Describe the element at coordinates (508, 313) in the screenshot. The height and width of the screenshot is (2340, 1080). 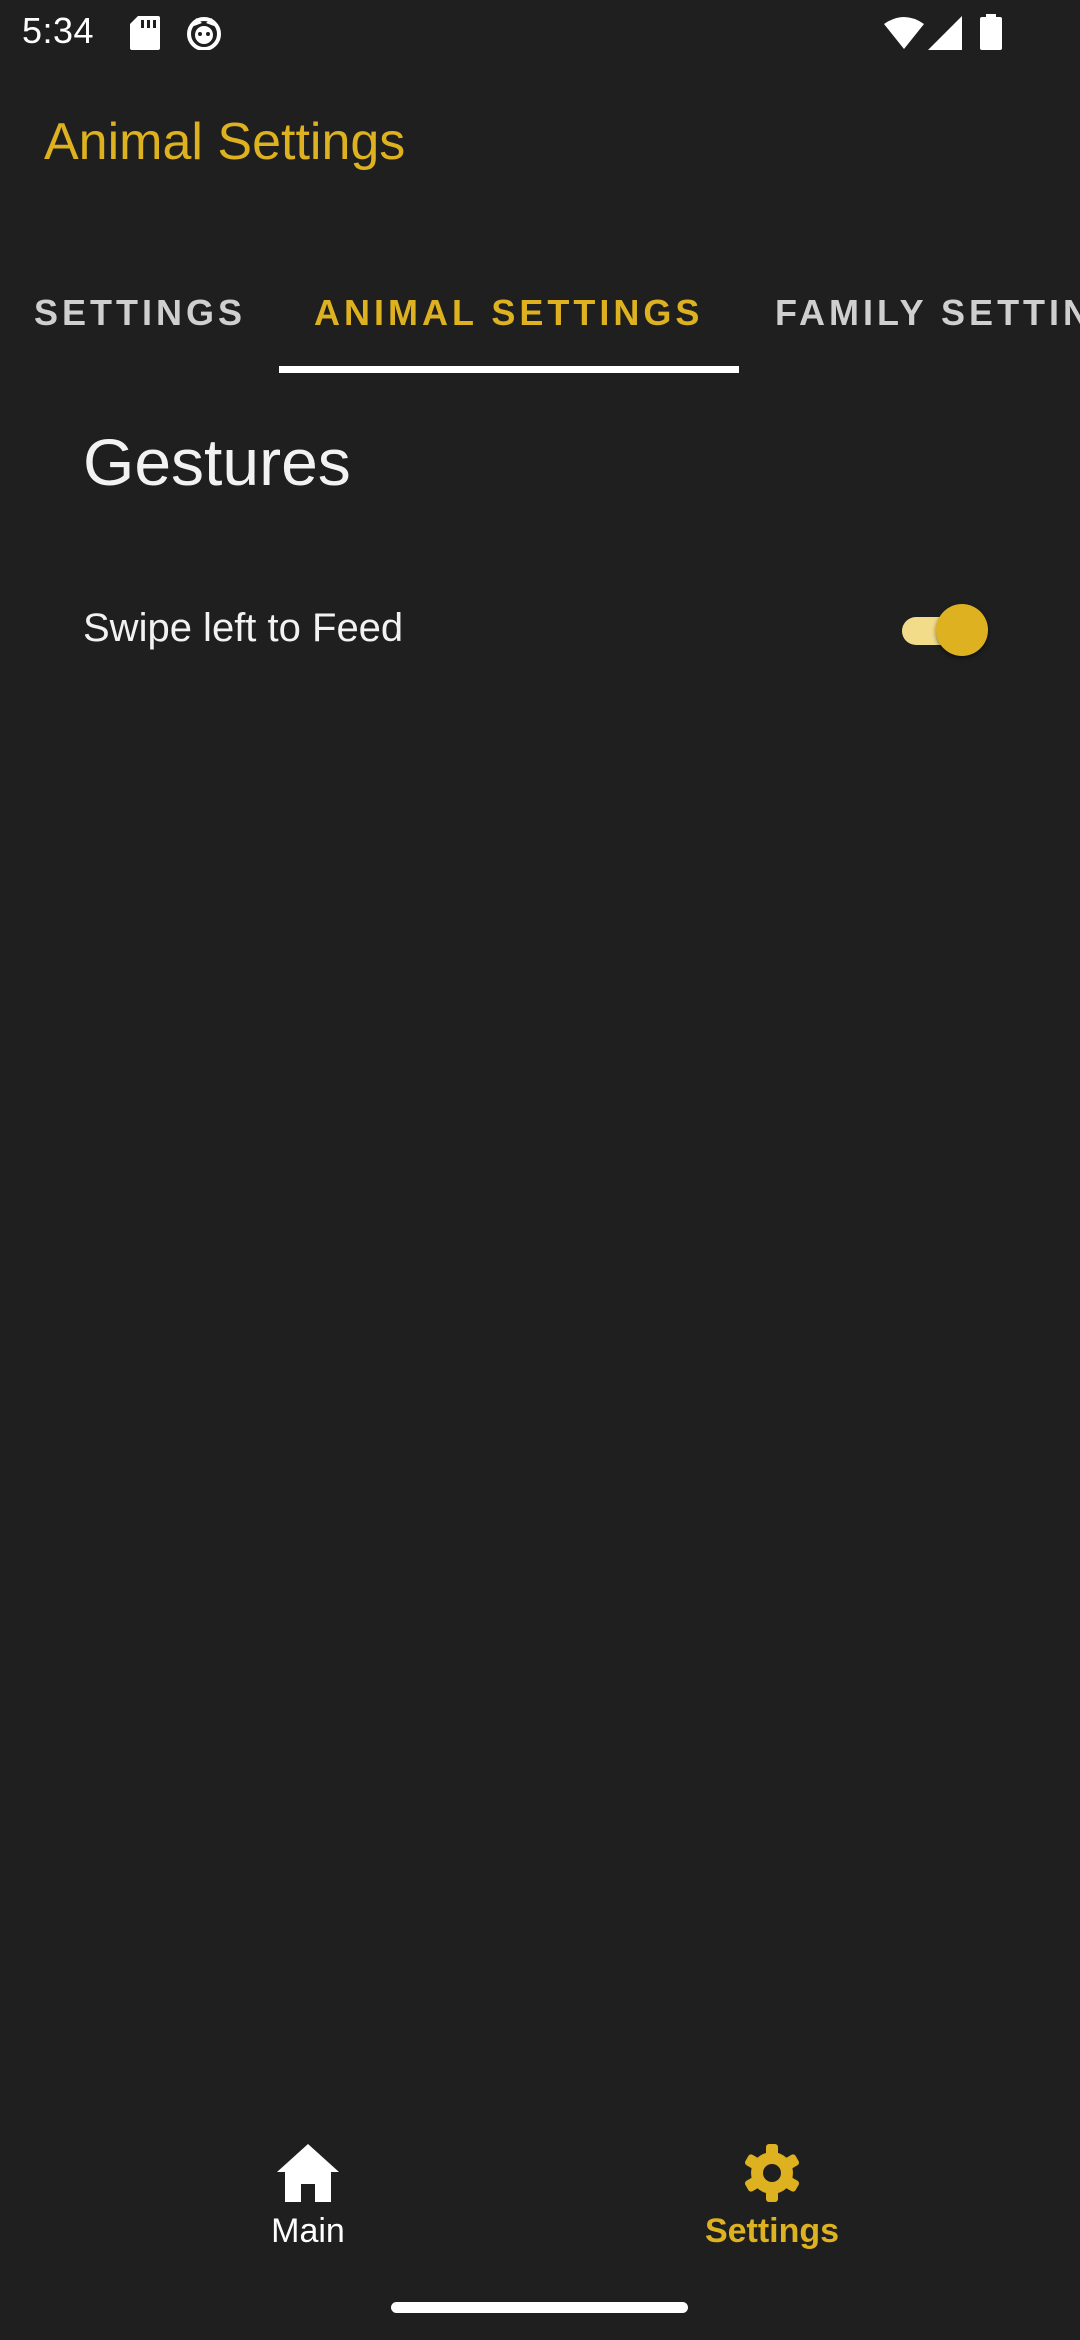
I see `tab-animal-settings: ANIMAL SETTINGS` at that location.